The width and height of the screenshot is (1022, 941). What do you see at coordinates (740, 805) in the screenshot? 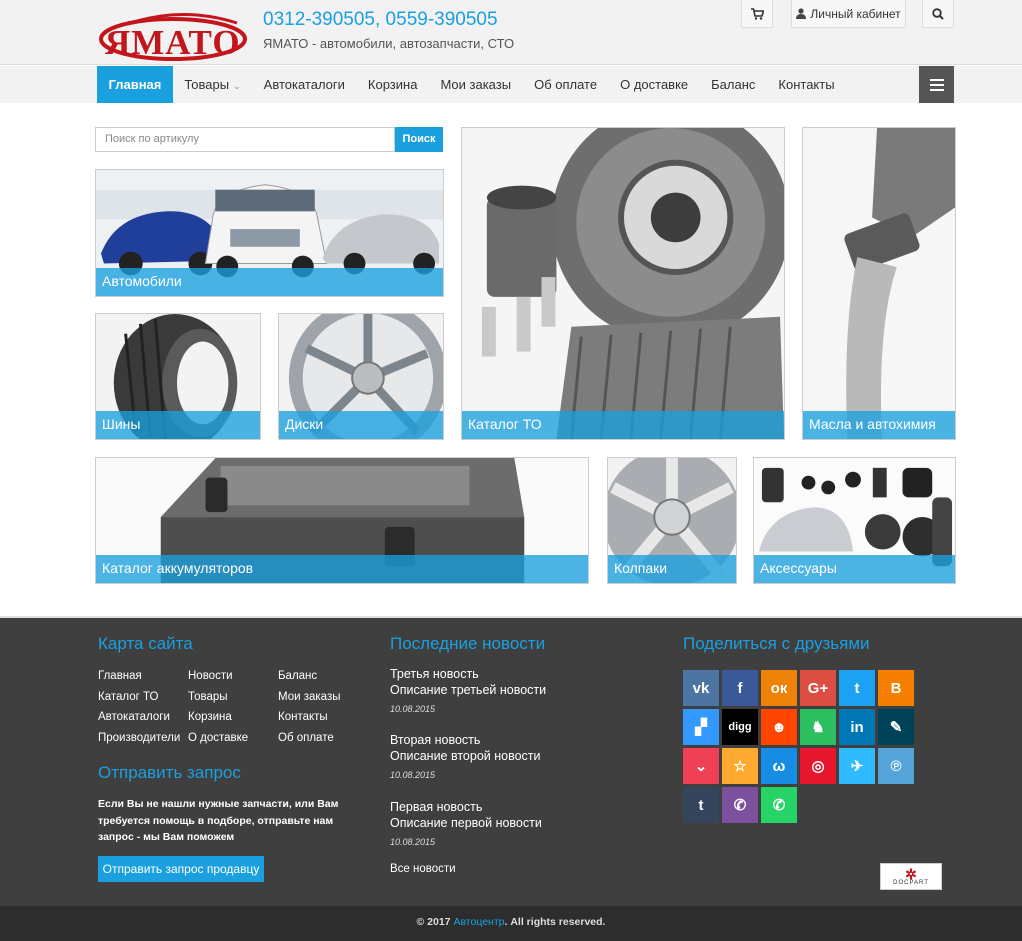
I see `share-viber-button: ✆` at bounding box center [740, 805].